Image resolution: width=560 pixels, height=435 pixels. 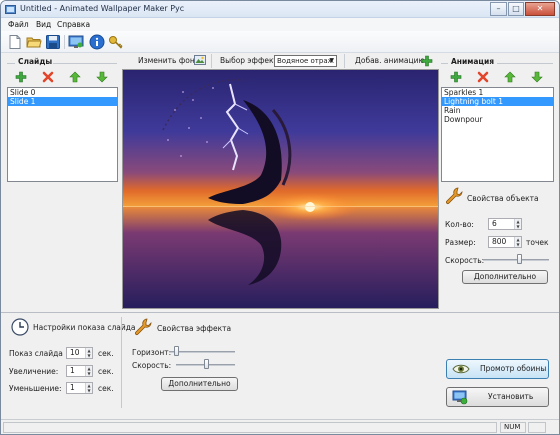 I want to click on menu-bar: Файл Вид Справка, so click(x=280, y=24).